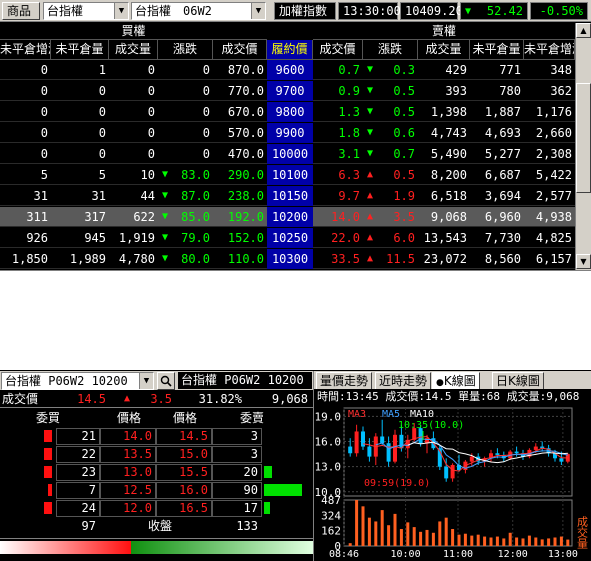 The image size is (591, 561). What do you see at coordinates (289, 399) in the screenshot?
I see `total-volume: 9,068` at bounding box center [289, 399].